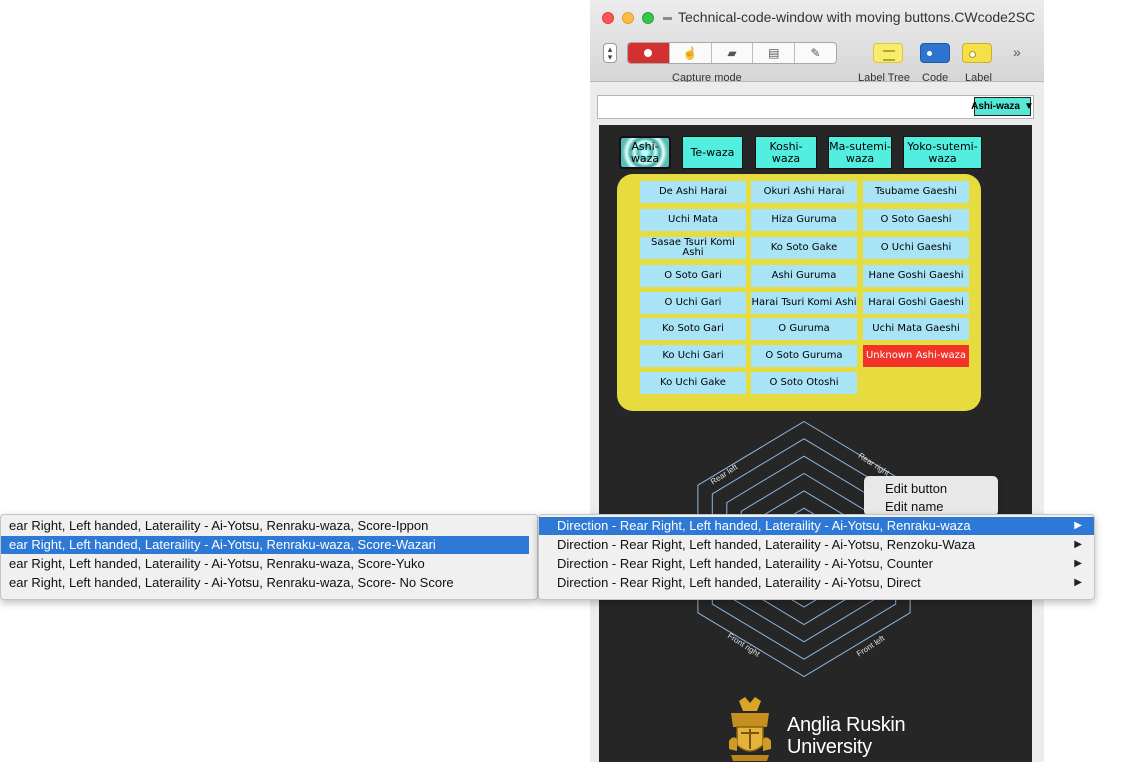  I want to click on radar-label-rear-left: Rear left, so click(724, 474).